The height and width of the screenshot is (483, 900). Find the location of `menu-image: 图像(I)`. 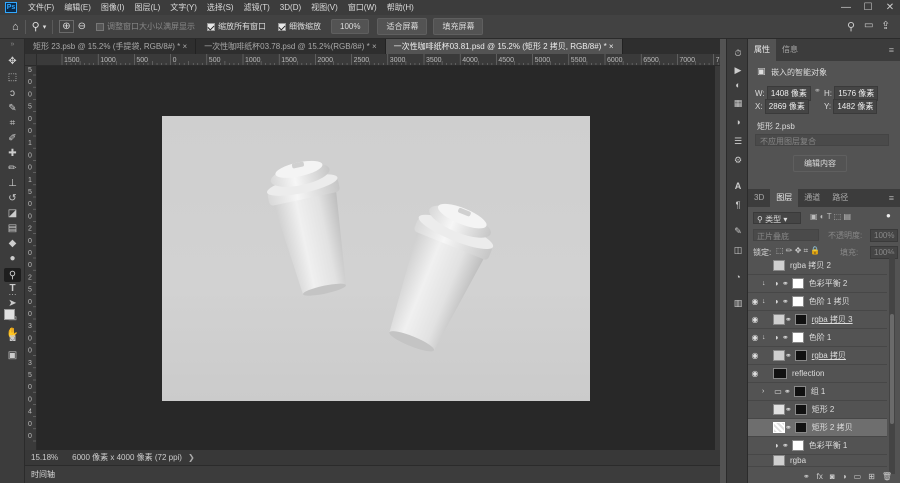

menu-image: 图像(I) is located at coordinates (113, 7).